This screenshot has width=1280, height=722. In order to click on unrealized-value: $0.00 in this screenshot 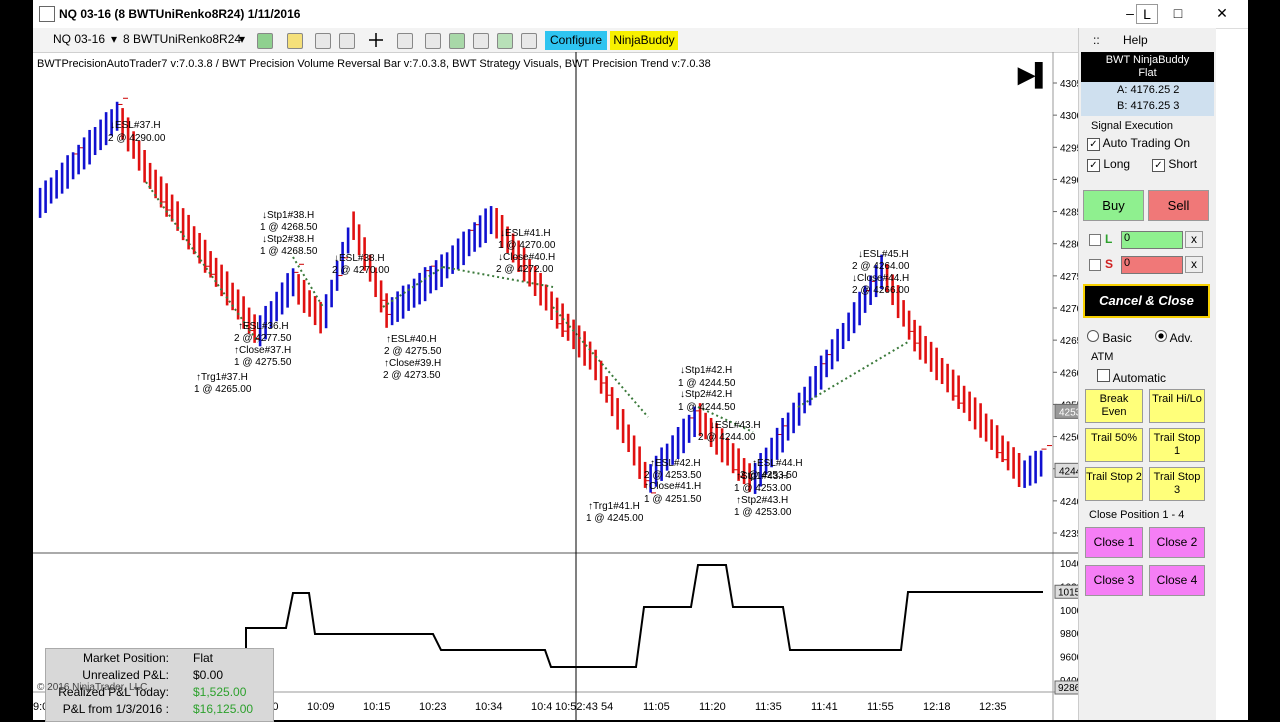, I will do `click(208, 675)`.